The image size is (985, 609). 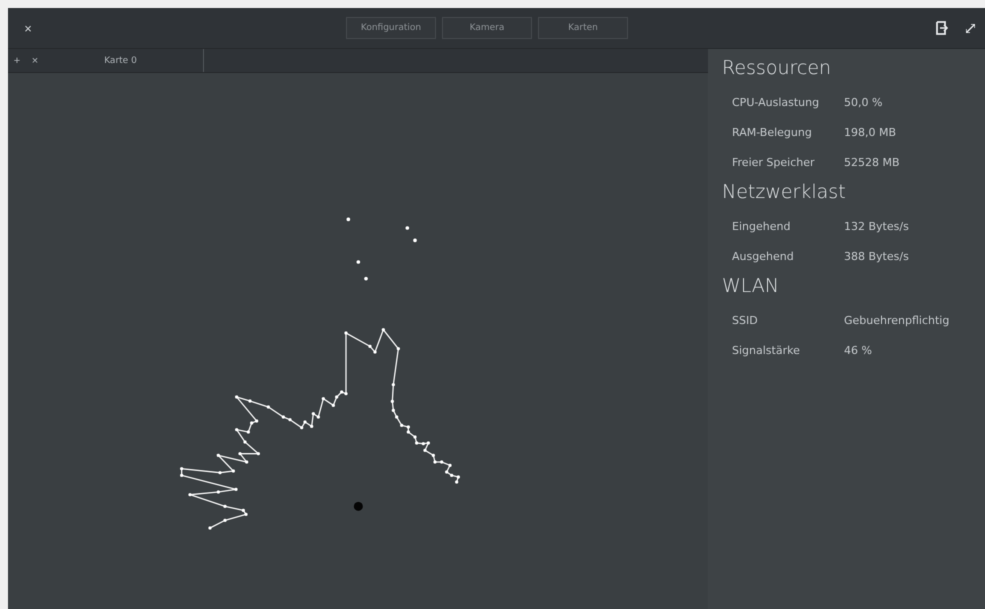 I want to click on close-button: ×, so click(x=28, y=28).